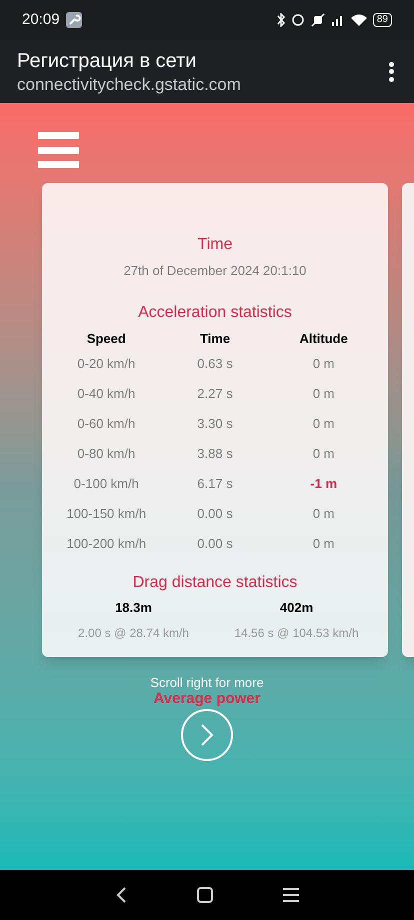 The image size is (414, 920). Describe the element at coordinates (58, 150) in the screenshot. I see `menu-button` at that location.